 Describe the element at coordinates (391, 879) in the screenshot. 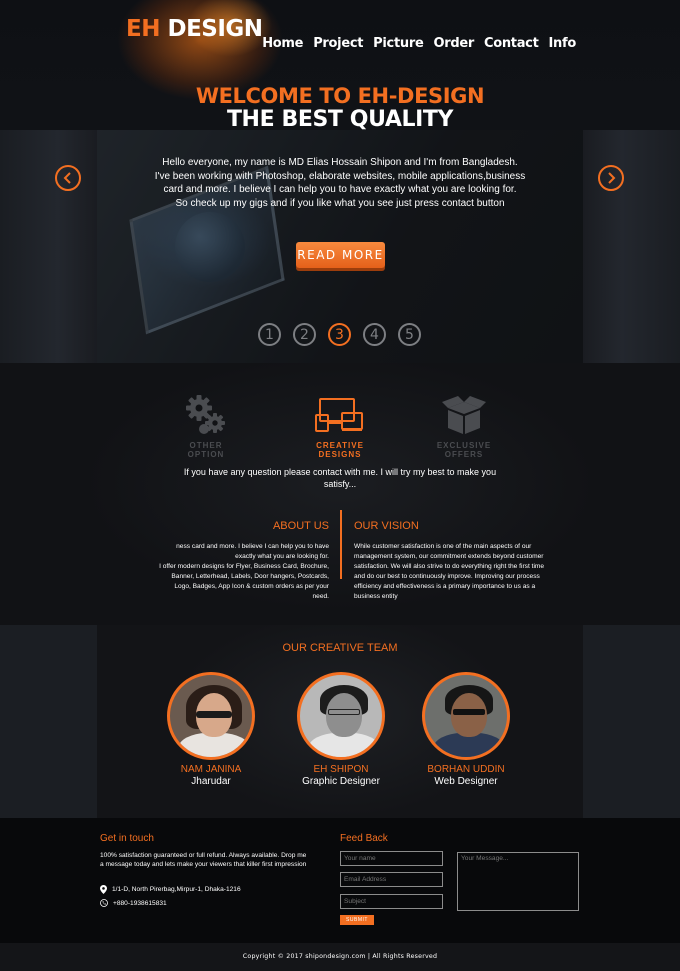

I see `email-field` at that location.